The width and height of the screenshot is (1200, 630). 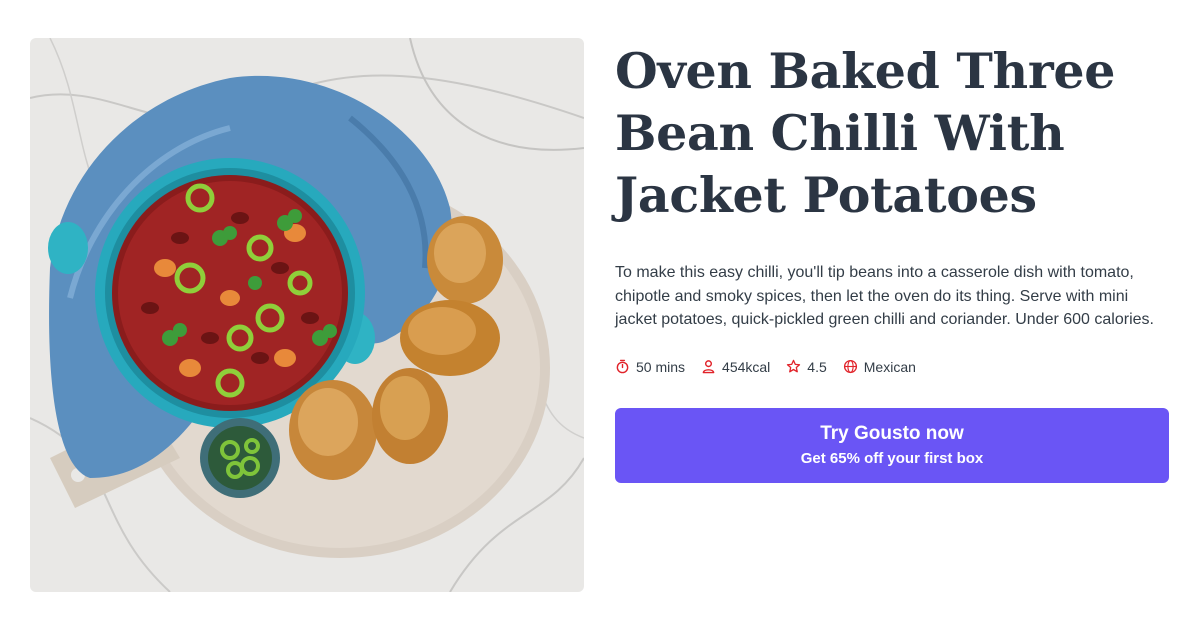 I want to click on meta-calories: 454kcal, so click(x=735, y=367).